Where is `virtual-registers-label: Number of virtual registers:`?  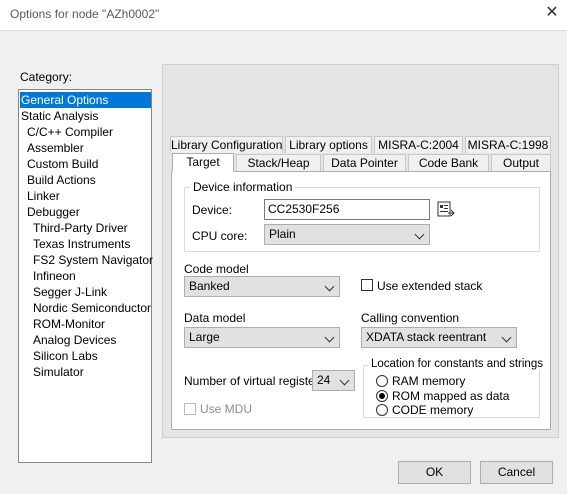 virtual-registers-label: Number of virtual registers: is located at coordinates (256, 381).